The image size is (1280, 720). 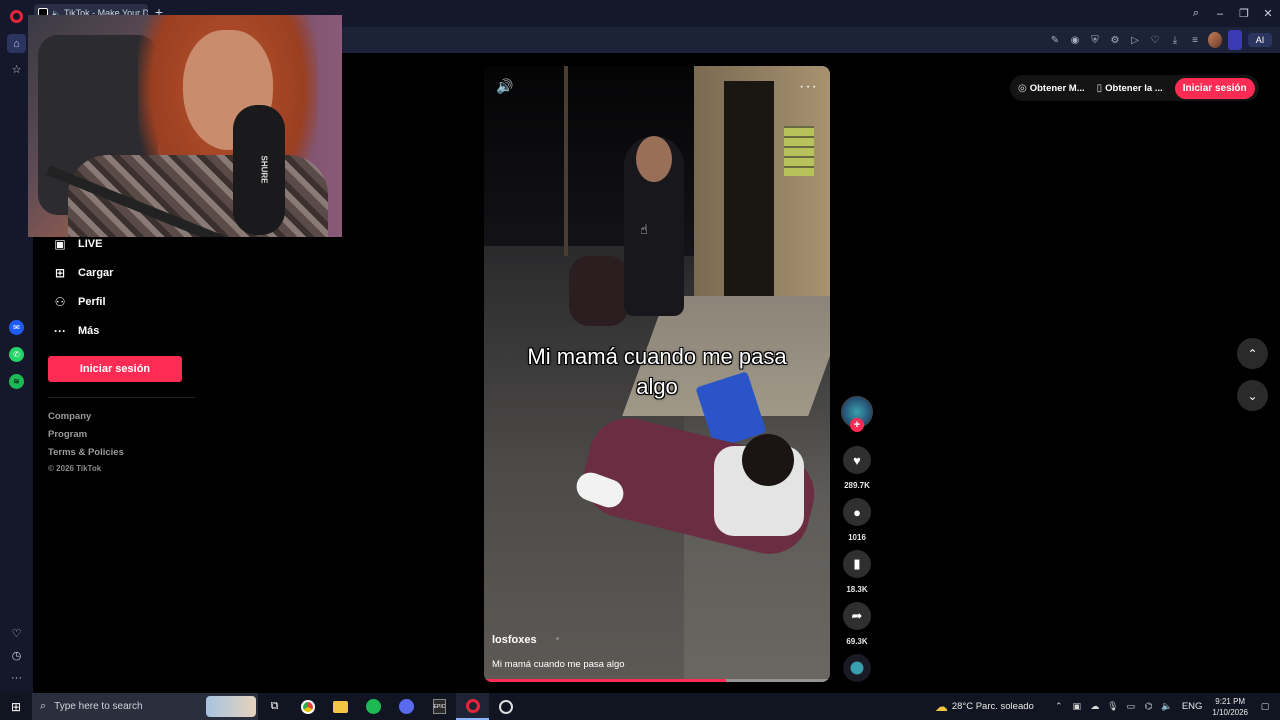 I want to click on nav-item-live: ▣ LIVE, so click(x=77, y=244).